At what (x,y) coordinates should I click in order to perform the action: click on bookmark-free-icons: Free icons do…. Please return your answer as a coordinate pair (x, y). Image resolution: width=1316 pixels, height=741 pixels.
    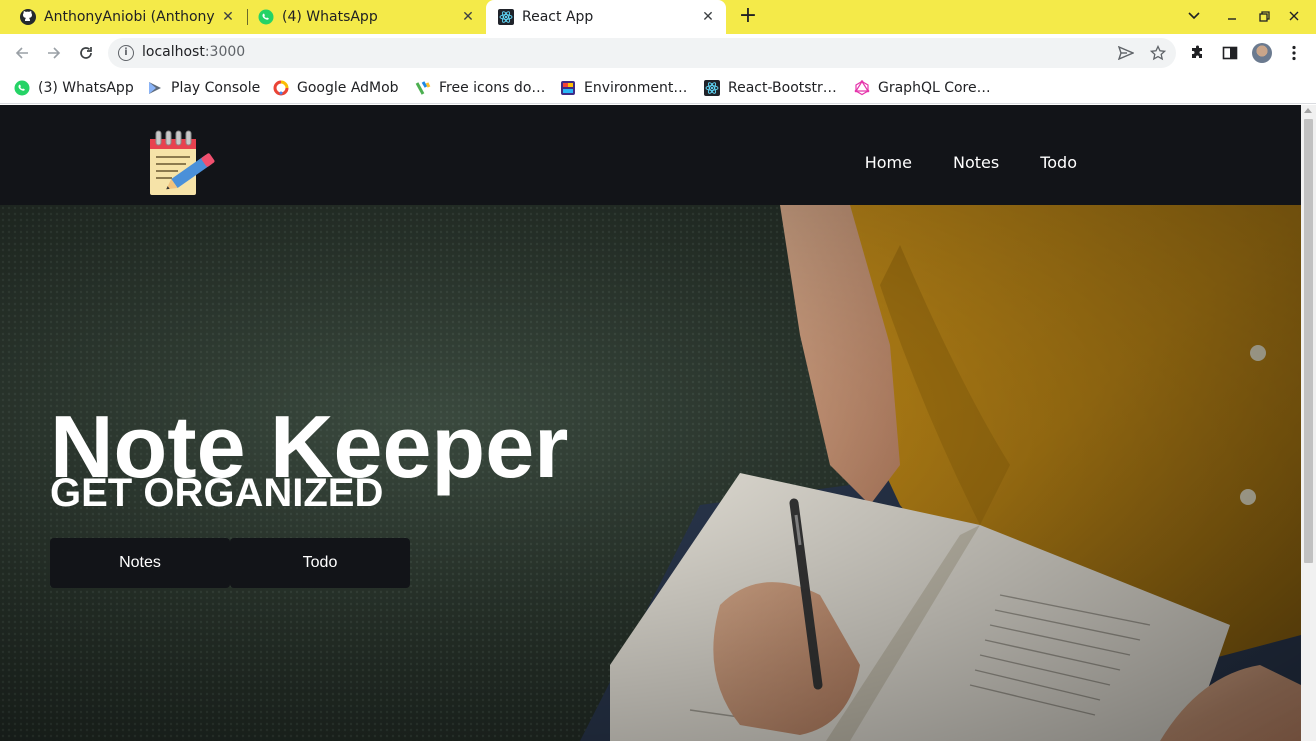
    Looking at the image, I should click on (480, 88).